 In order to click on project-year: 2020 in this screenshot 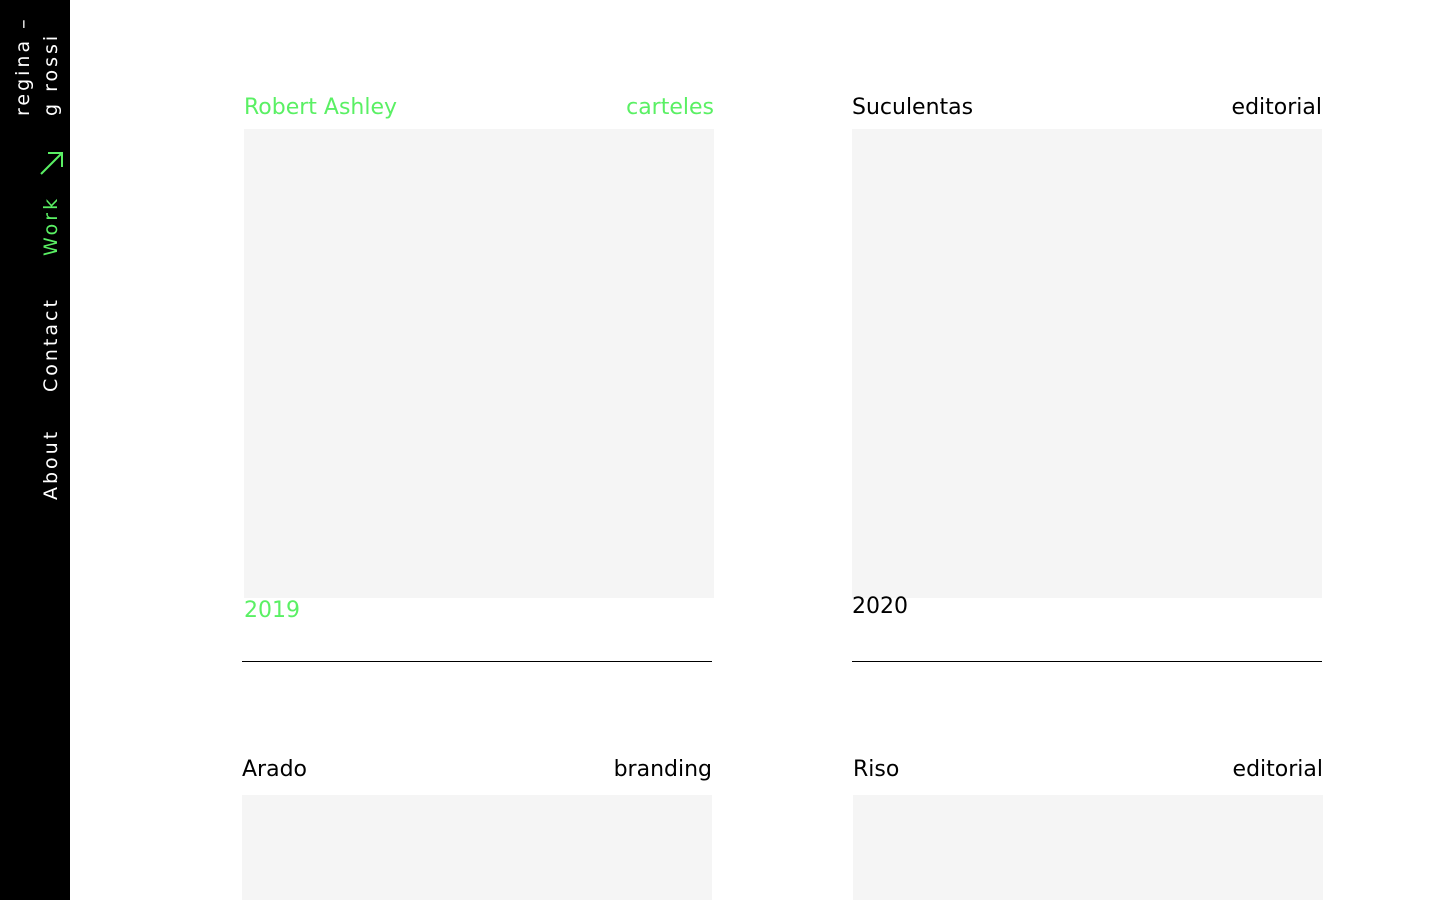, I will do `click(880, 606)`.